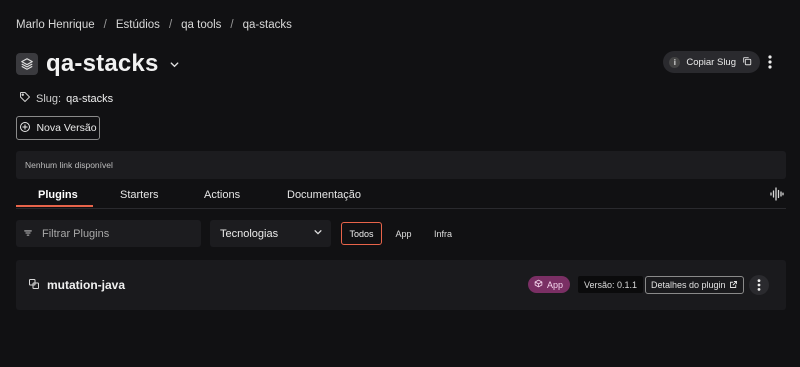 The width and height of the screenshot is (800, 367). What do you see at coordinates (102, 63) in the screenshot?
I see `page-title: qa-stacks` at bounding box center [102, 63].